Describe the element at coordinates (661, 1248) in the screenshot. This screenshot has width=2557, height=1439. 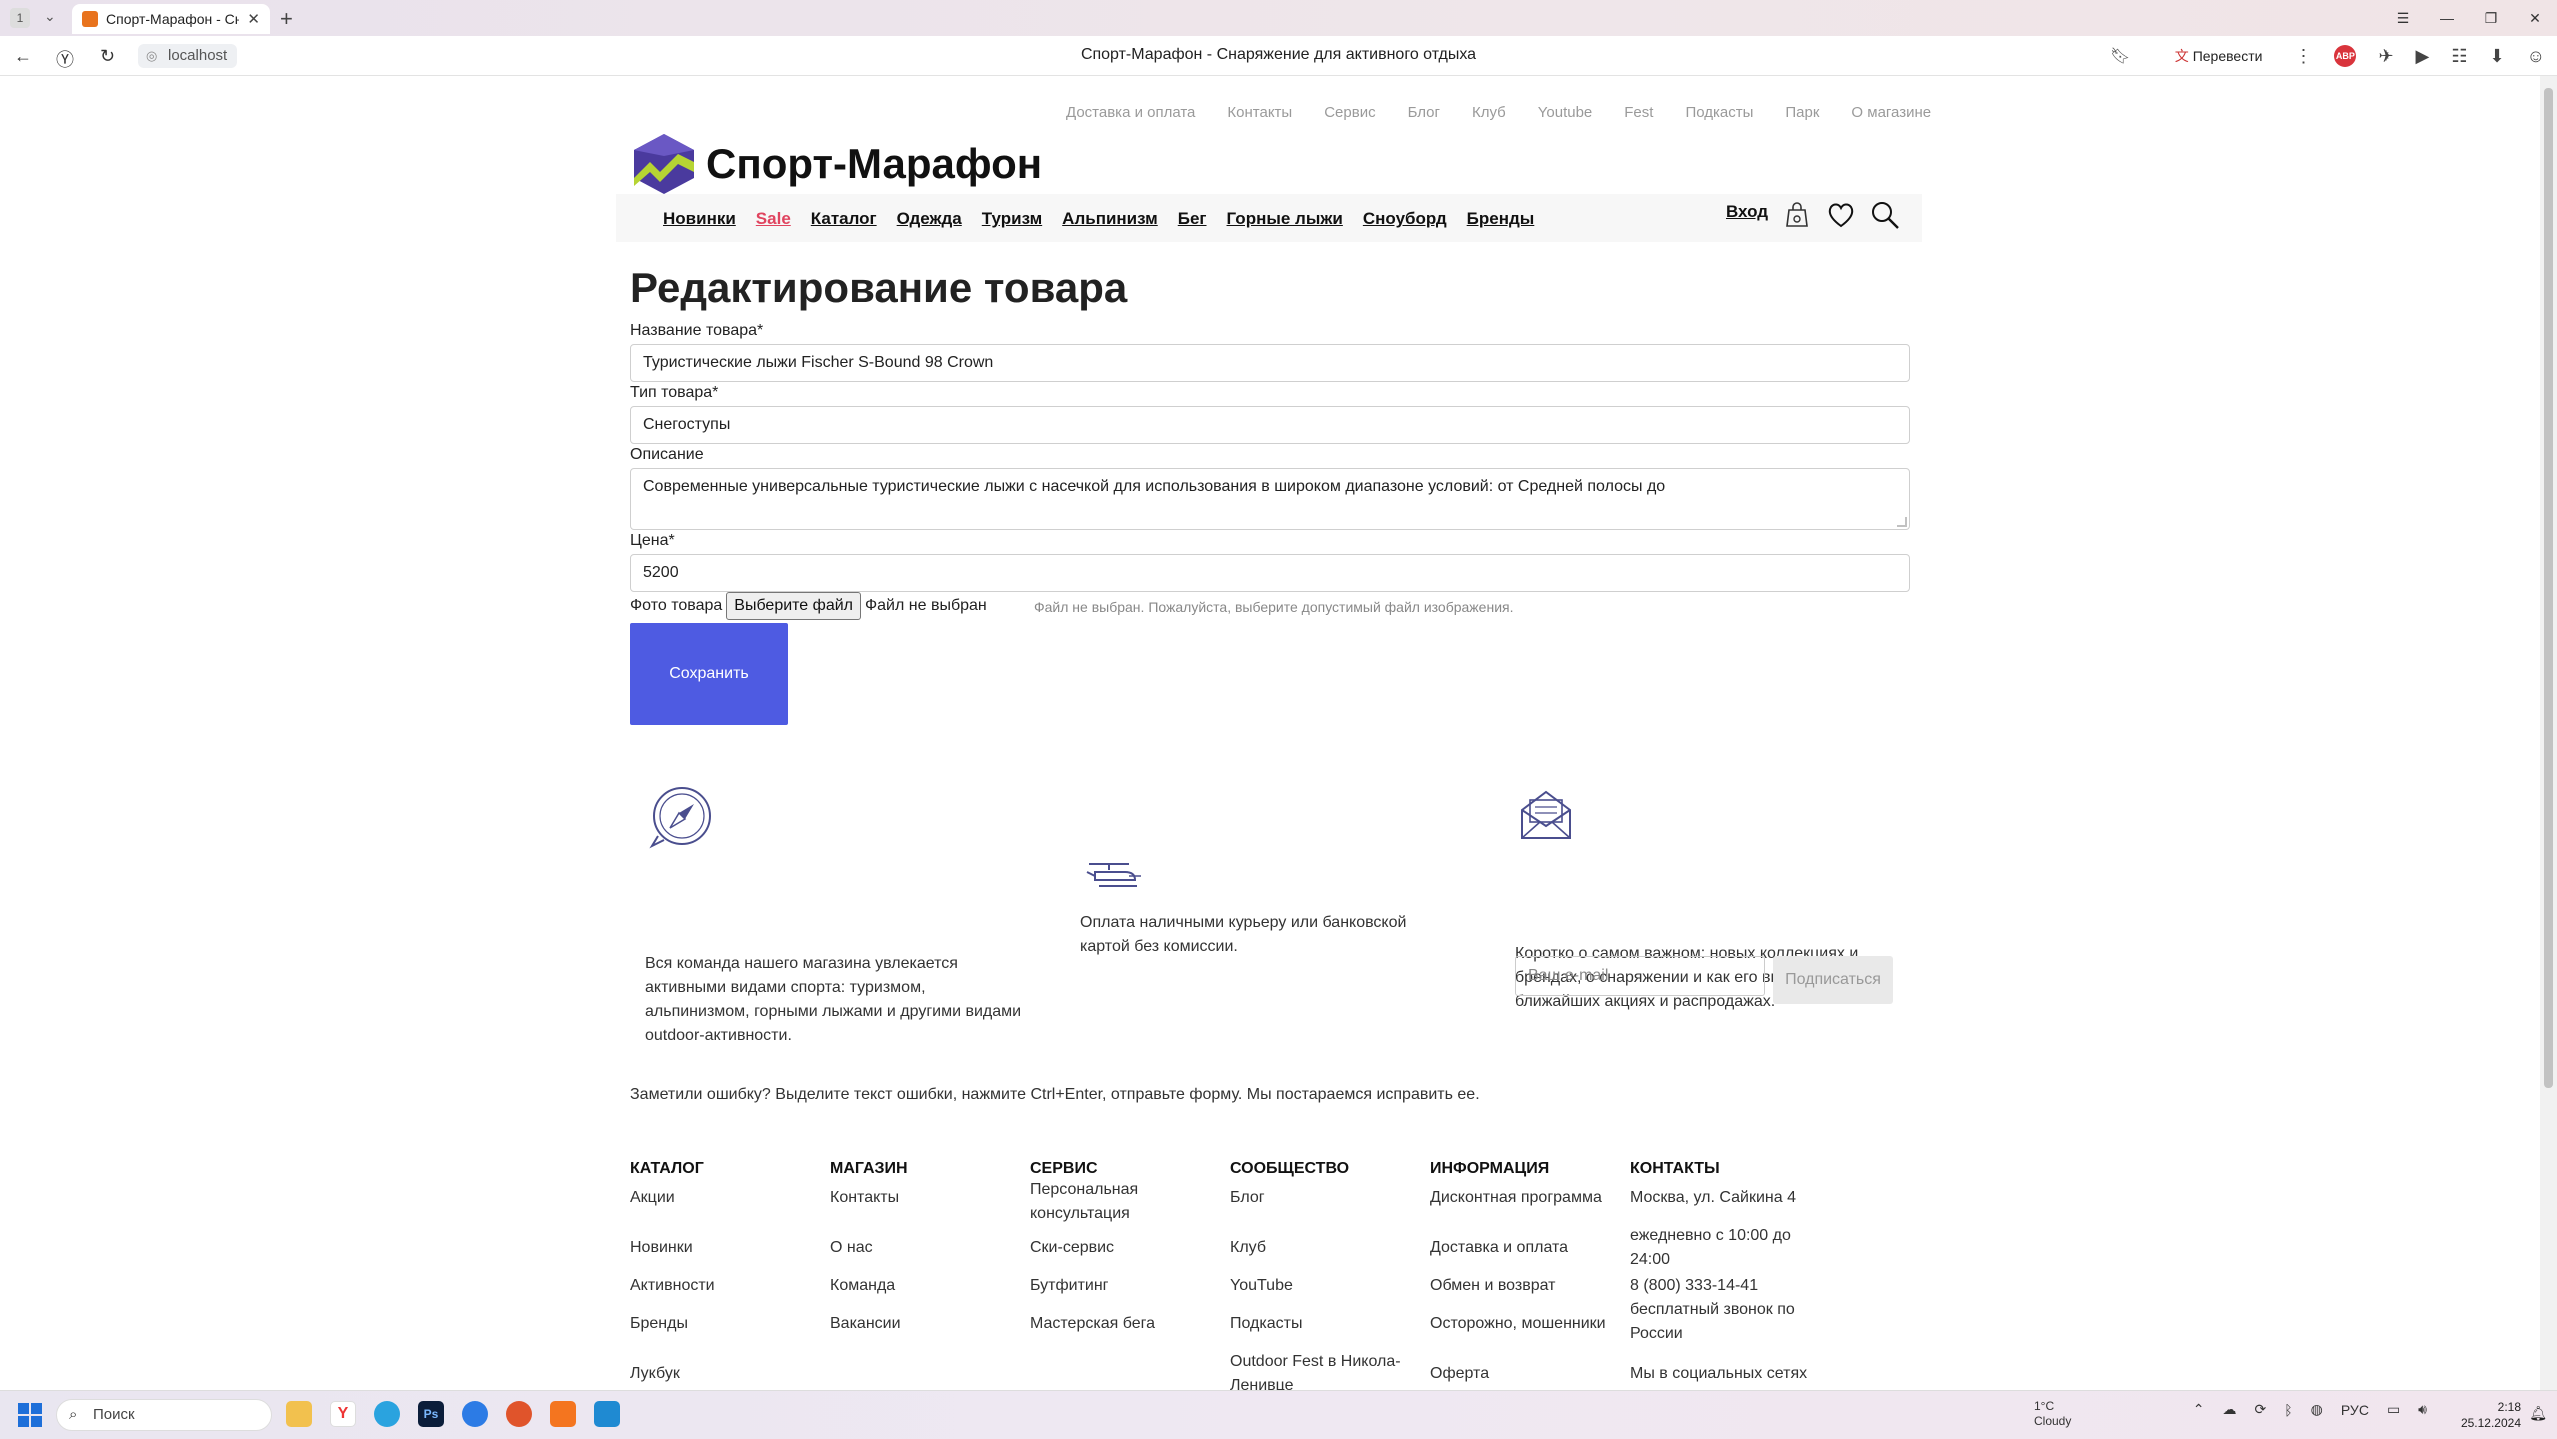
I see `footer-link: Новинки` at that location.